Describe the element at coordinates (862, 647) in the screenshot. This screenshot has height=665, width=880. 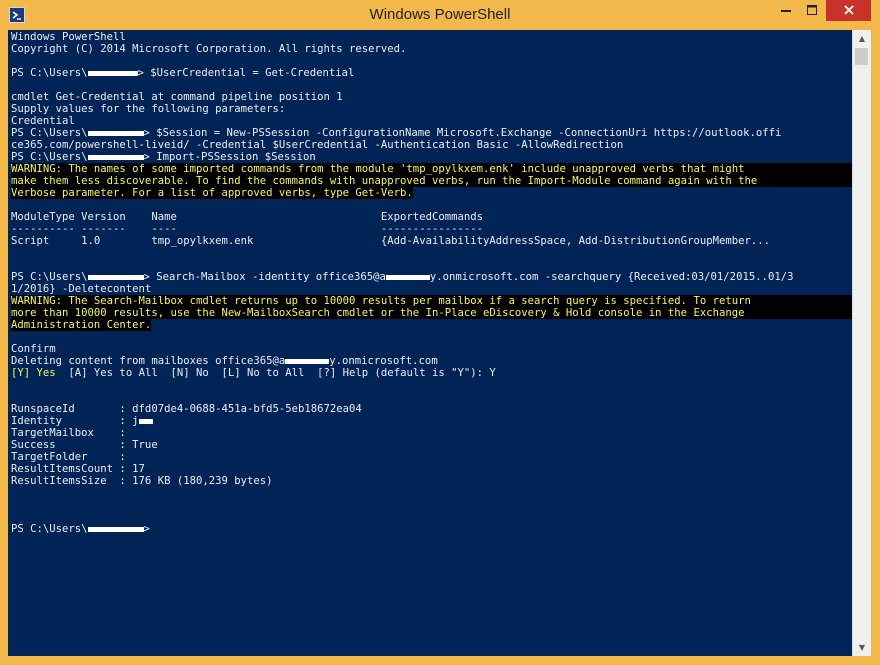
I see `scroll-down-icon: ▼` at that location.